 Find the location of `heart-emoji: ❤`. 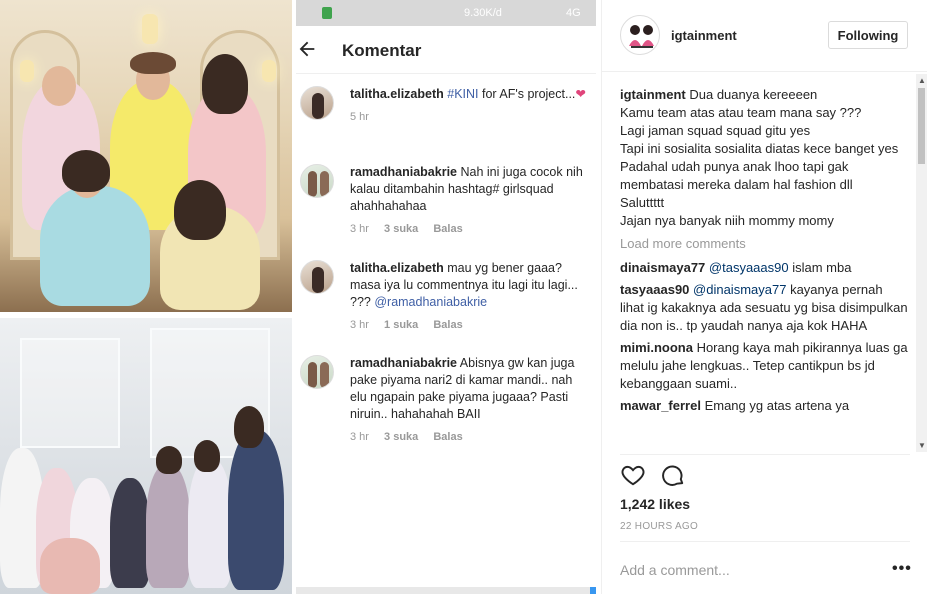

heart-emoji: ❤ is located at coordinates (580, 94).